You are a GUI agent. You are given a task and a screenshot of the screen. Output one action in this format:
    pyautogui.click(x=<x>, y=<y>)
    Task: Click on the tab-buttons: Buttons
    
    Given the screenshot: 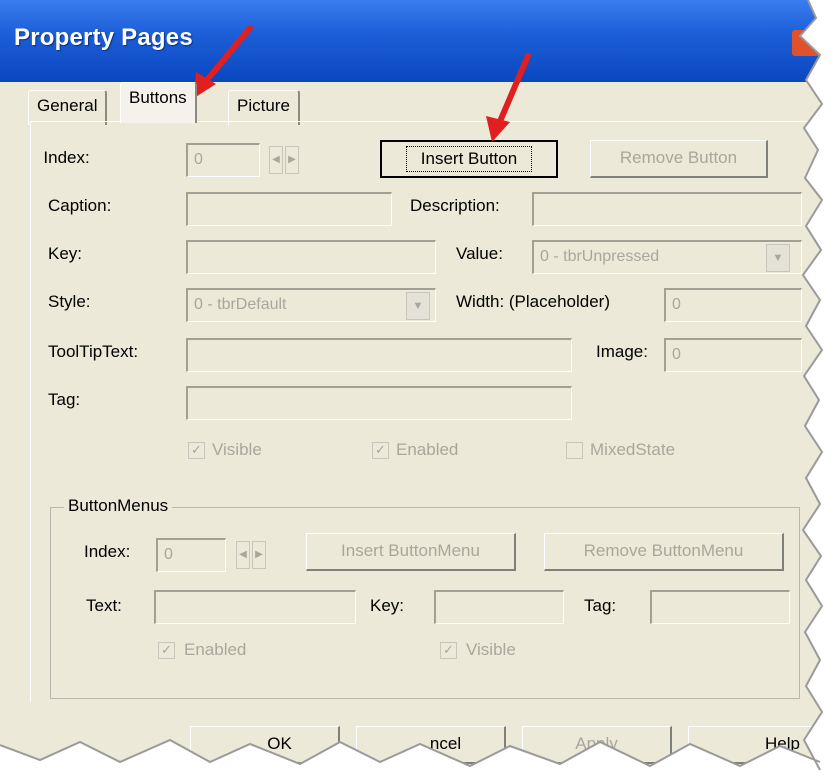 What is the action you would take?
    pyautogui.click(x=158, y=102)
    